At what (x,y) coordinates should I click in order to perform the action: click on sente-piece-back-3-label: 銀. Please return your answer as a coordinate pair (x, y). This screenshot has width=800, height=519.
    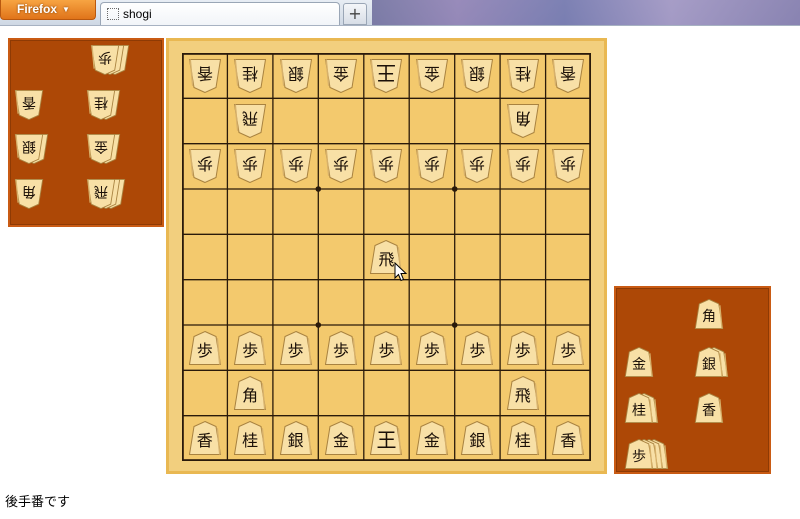
    Looking at the image, I should click on (295, 441).